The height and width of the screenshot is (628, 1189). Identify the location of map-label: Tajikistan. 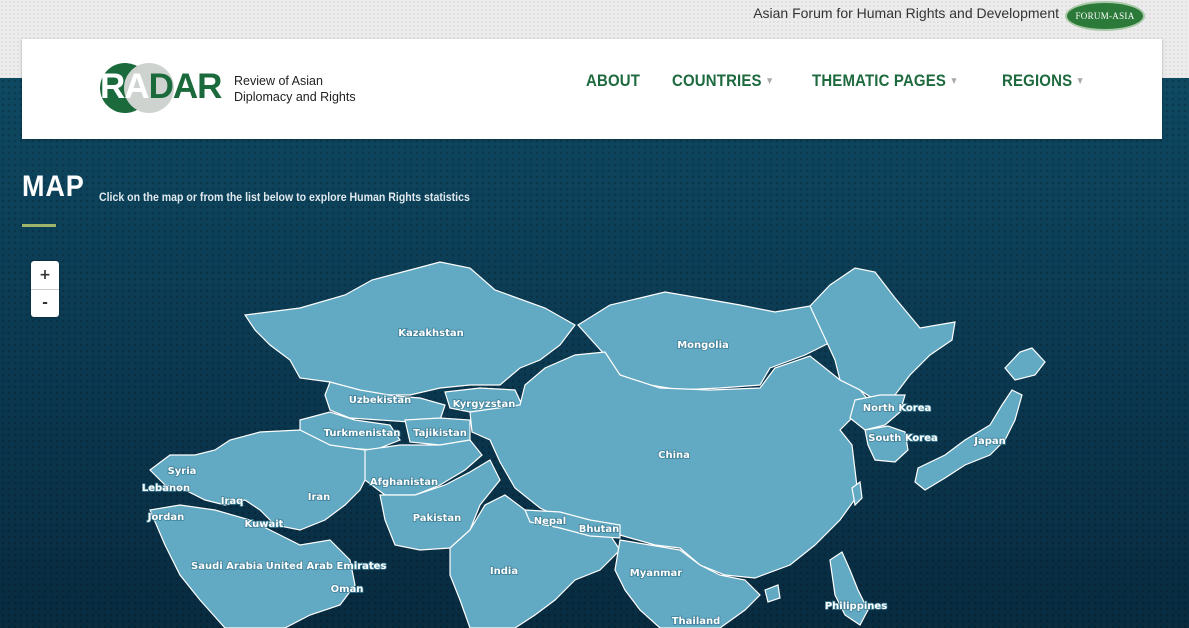
(439, 433).